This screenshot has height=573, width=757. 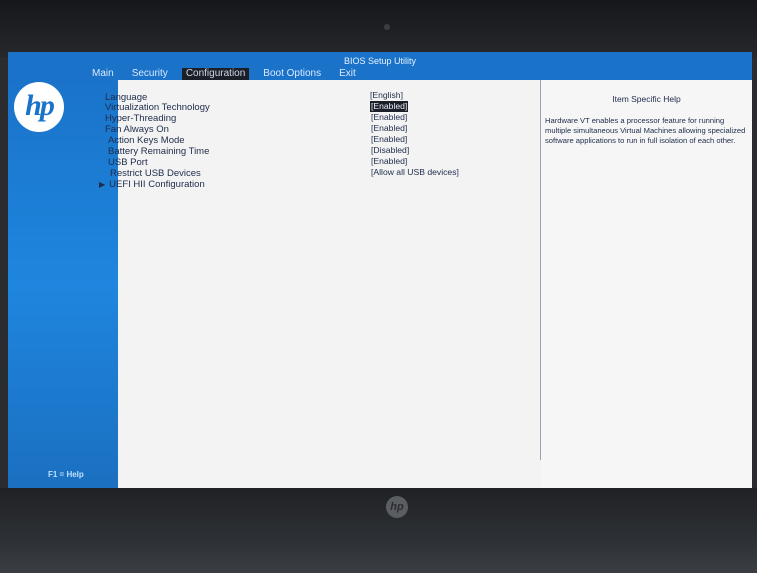 What do you see at coordinates (380, 61) in the screenshot?
I see `bios-title: BIOS Setup Utility` at bounding box center [380, 61].